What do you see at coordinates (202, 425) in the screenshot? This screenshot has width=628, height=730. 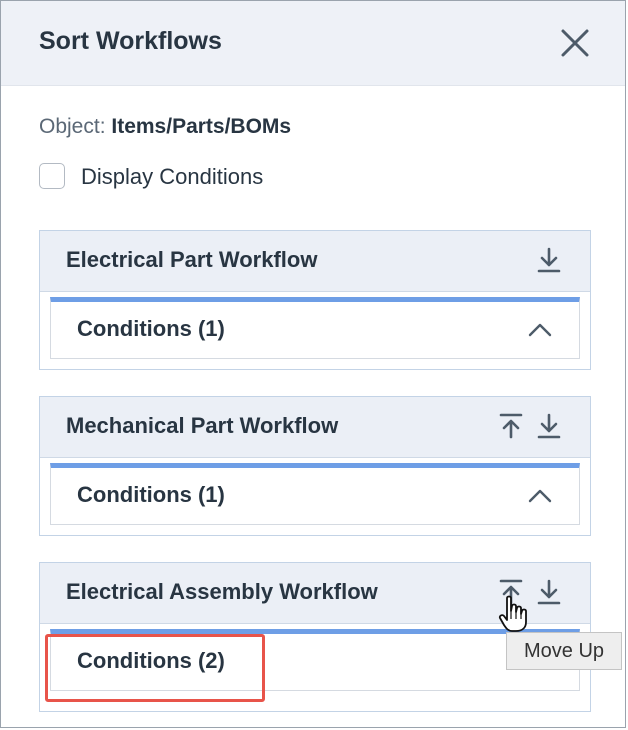 I see `workflow-title: Mechanical Part Workflow` at bounding box center [202, 425].